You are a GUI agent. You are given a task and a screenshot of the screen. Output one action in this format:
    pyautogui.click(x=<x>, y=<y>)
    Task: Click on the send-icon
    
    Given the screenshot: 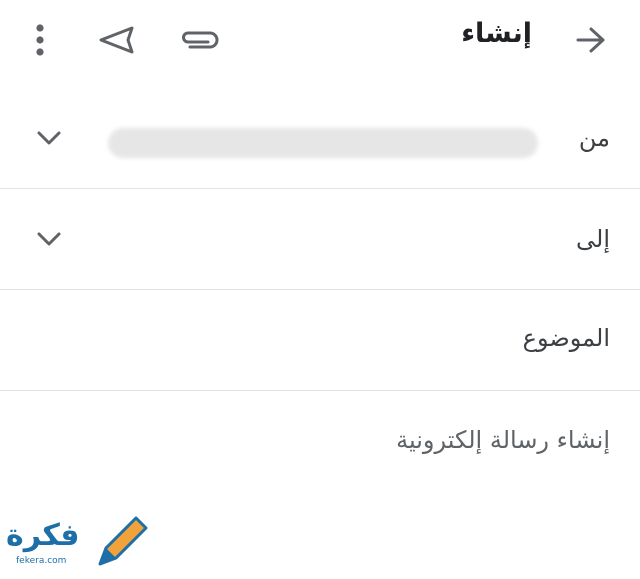 What is the action you would take?
    pyautogui.click(x=116, y=40)
    